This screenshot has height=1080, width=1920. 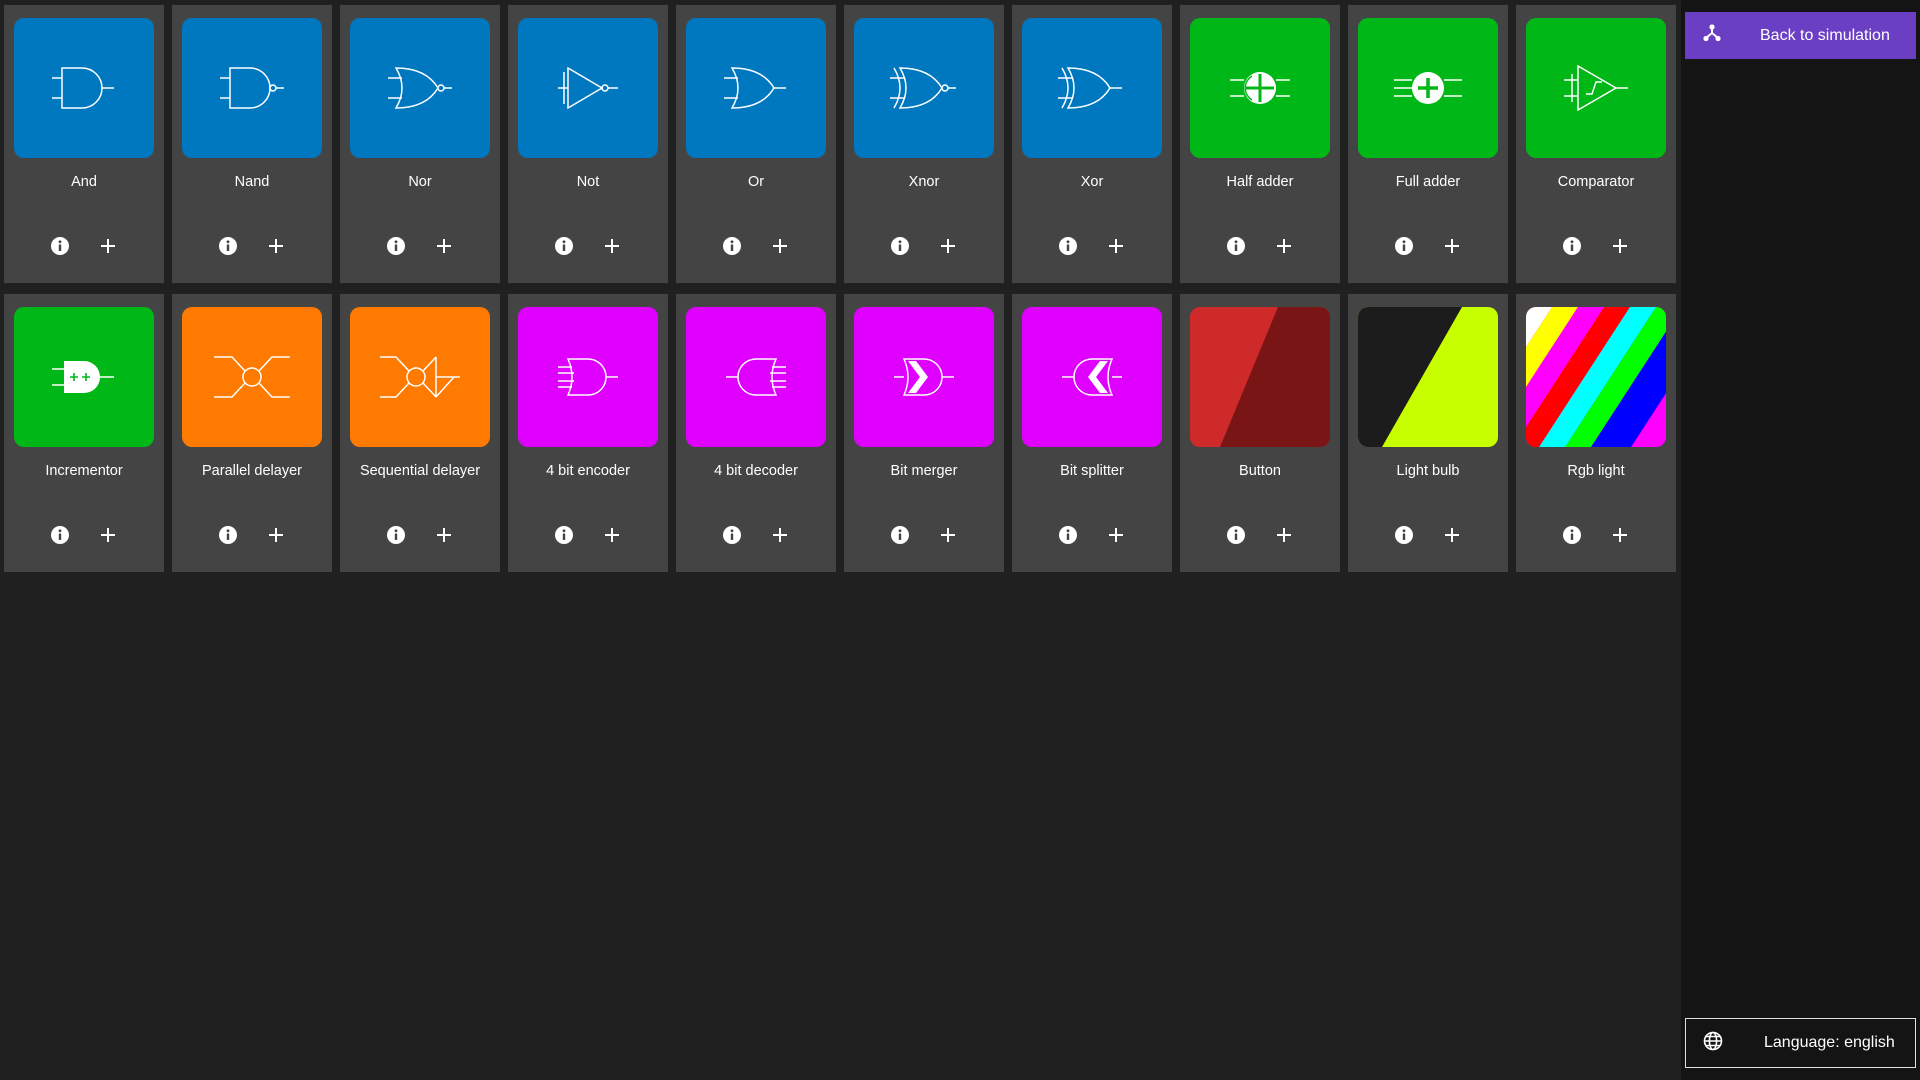 I want to click on component-card-4-bit-decoder: 4 bit decoder, so click(x=756, y=433).